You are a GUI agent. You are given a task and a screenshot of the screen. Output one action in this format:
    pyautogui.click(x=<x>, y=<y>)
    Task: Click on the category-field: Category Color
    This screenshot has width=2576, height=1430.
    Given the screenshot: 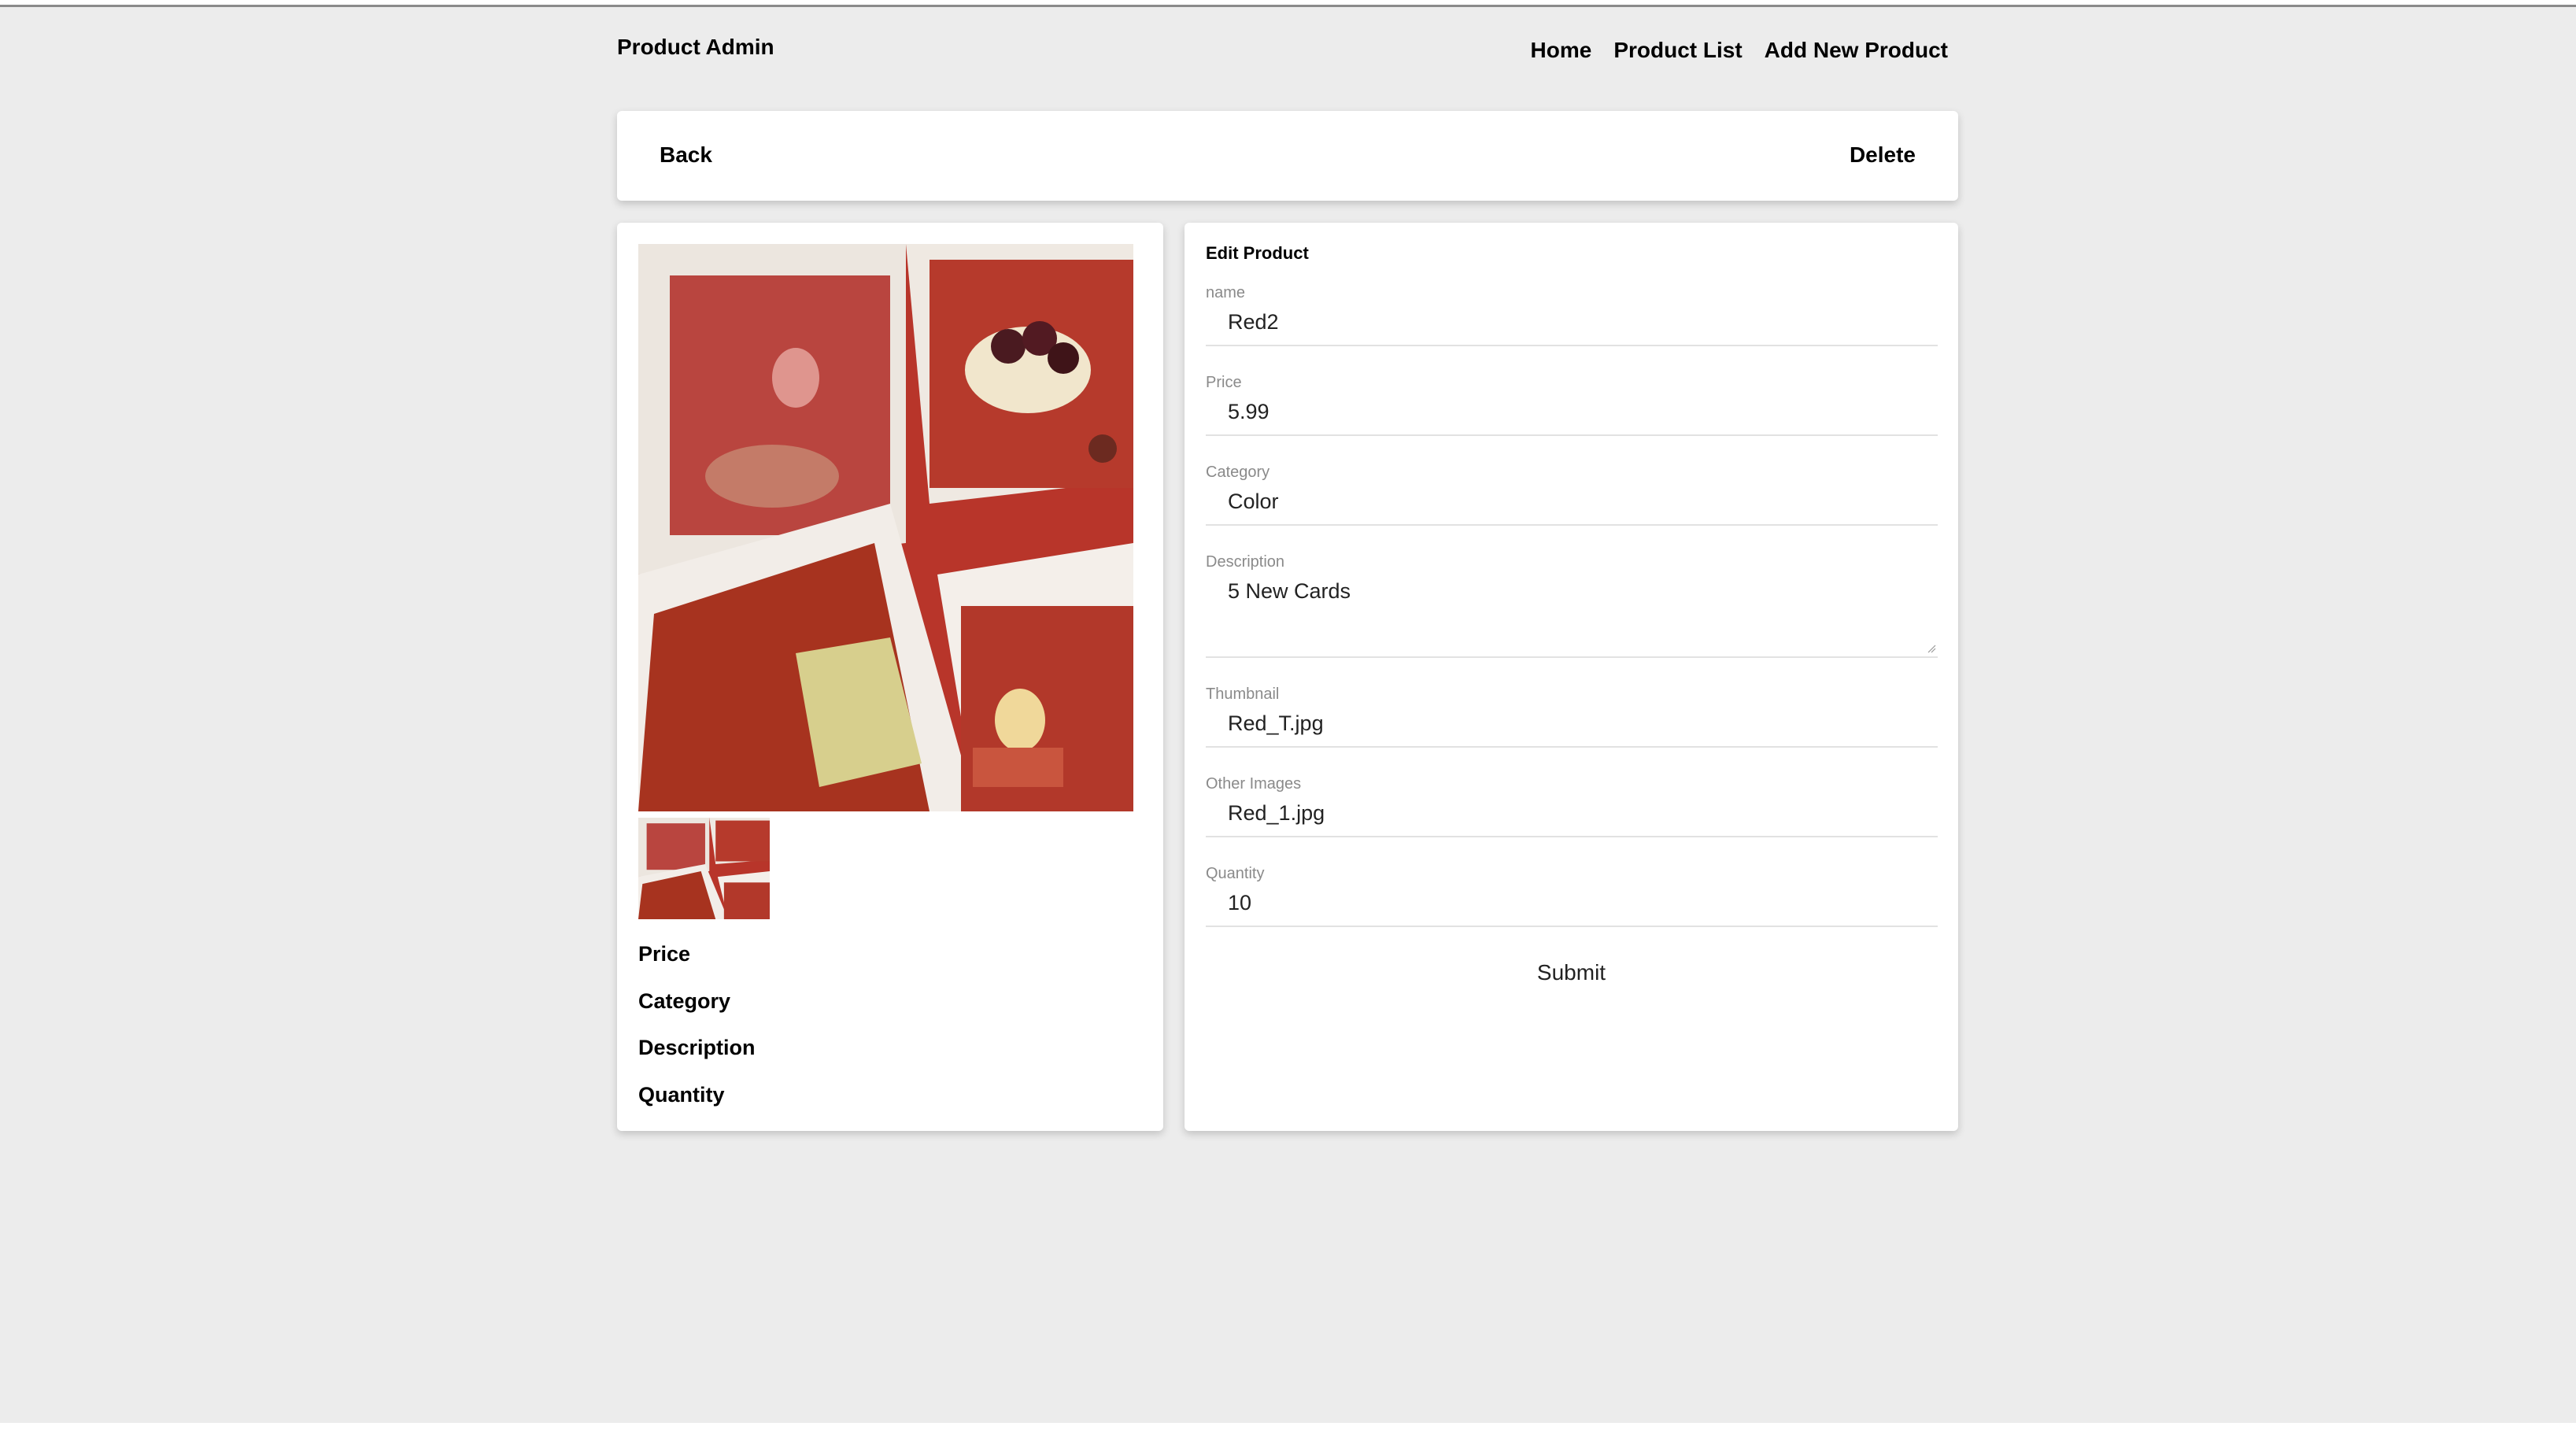 What is the action you would take?
    pyautogui.click(x=1572, y=495)
    